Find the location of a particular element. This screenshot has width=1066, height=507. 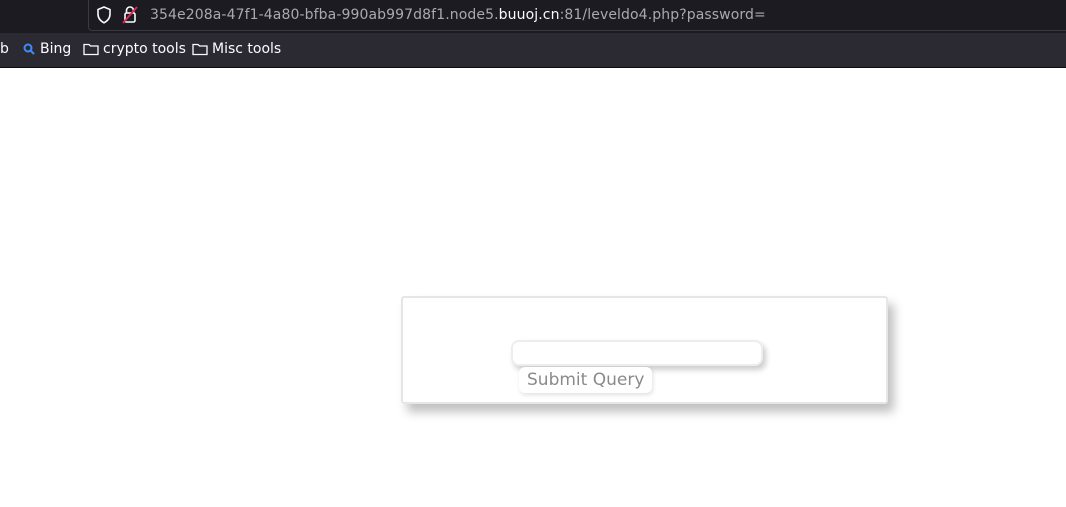

bookmark-folder-misc-tools: Misc tools is located at coordinates (236, 49).